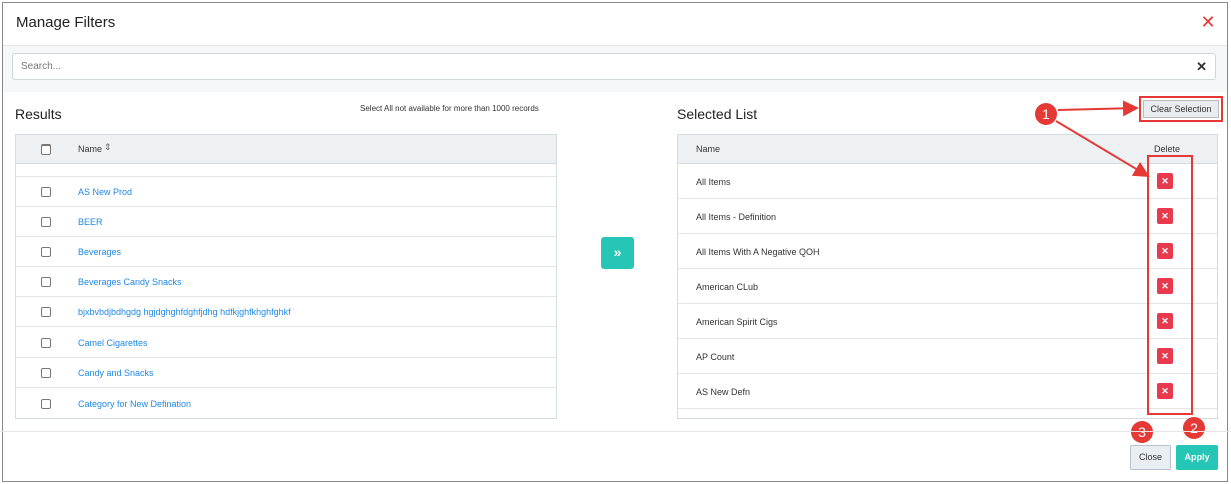 The height and width of the screenshot is (484, 1231). Describe the element at coordinates (90, 222) in the screenshot. I see `result-link: BEER` at that location.